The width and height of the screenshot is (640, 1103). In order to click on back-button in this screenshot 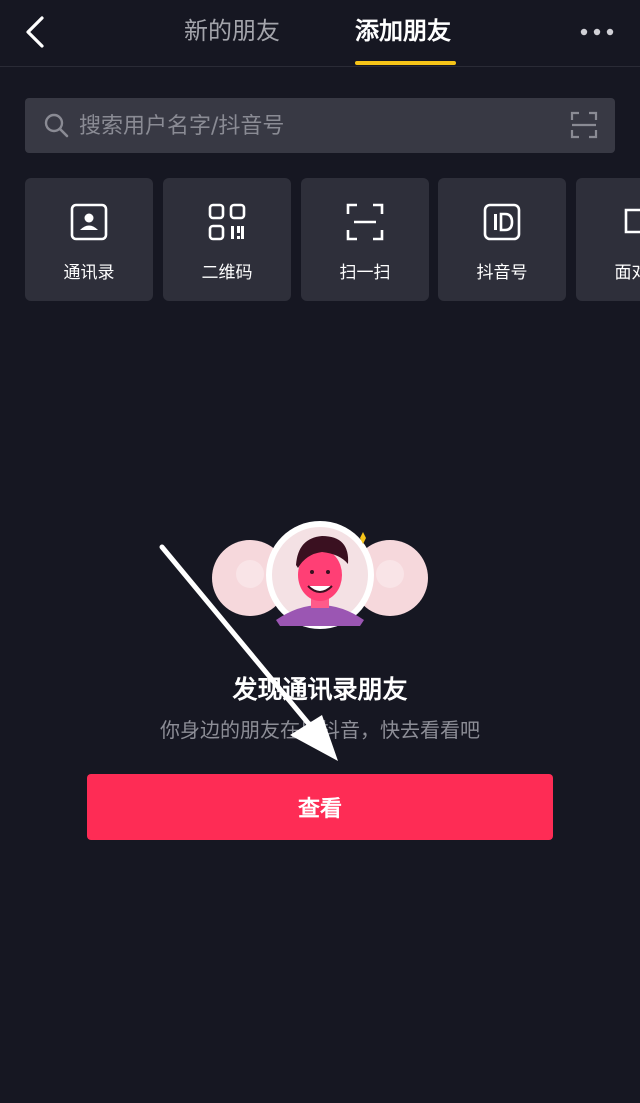, I will do `click(36, 32)`.